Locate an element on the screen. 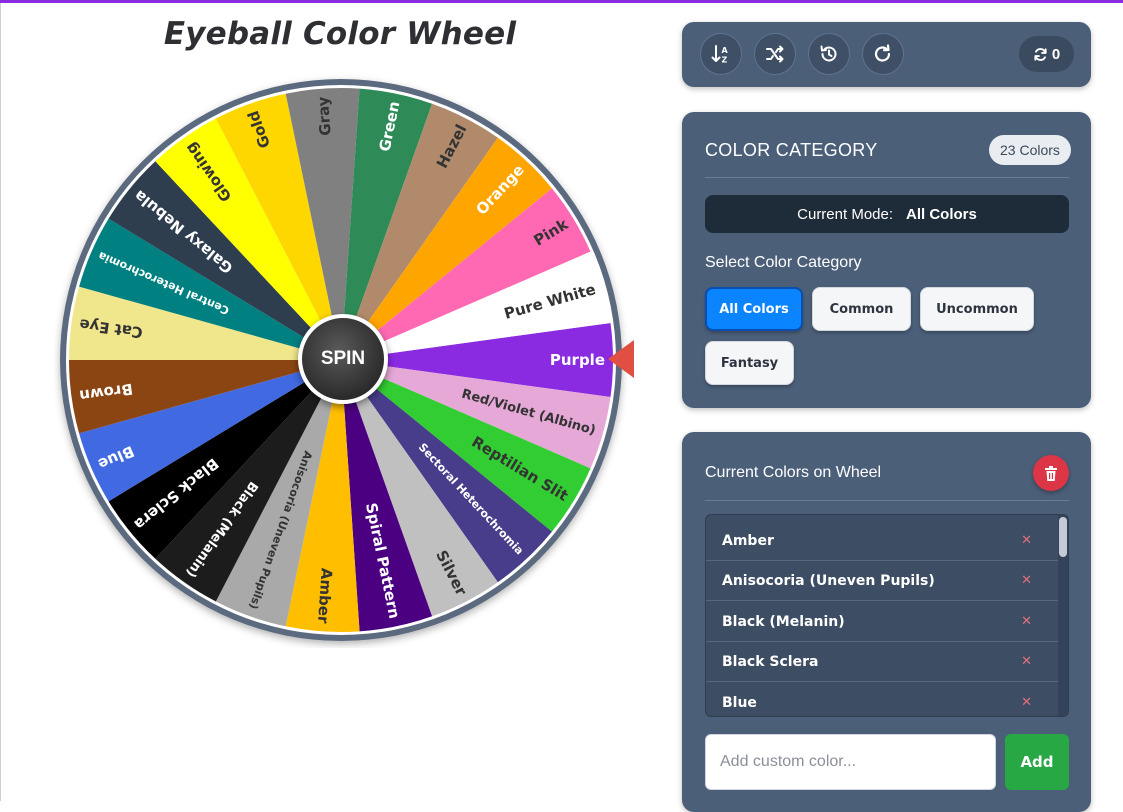 The image size is (1123, 812). current-colors-title: Current Colors on Wheel is located at coordinates (793, 472).